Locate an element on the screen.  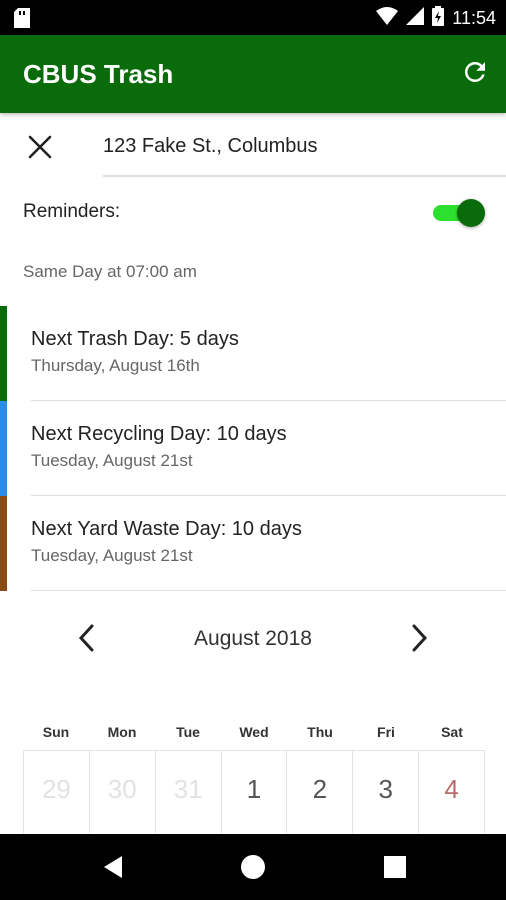
calendar-header: August 2018 is located at coordinates (253, 638).